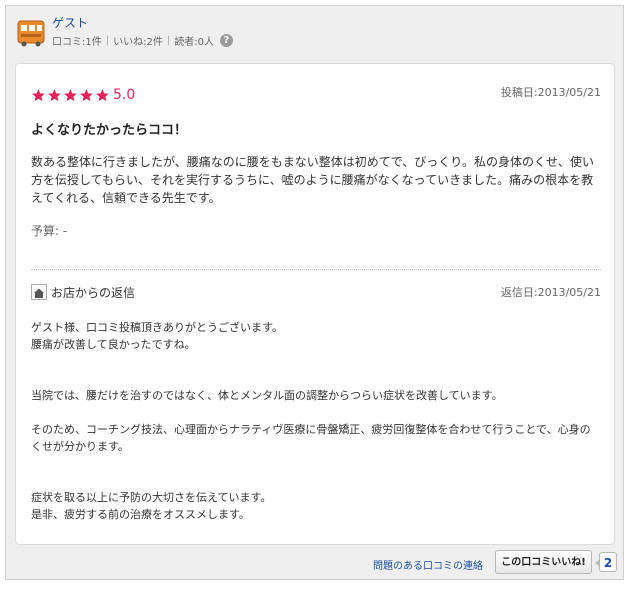  What do you see at coordinates (428, 564) in the screenshot?
I see `report-problem-link: 問題のある口コミの連絡` at bounding box center [428, 564].